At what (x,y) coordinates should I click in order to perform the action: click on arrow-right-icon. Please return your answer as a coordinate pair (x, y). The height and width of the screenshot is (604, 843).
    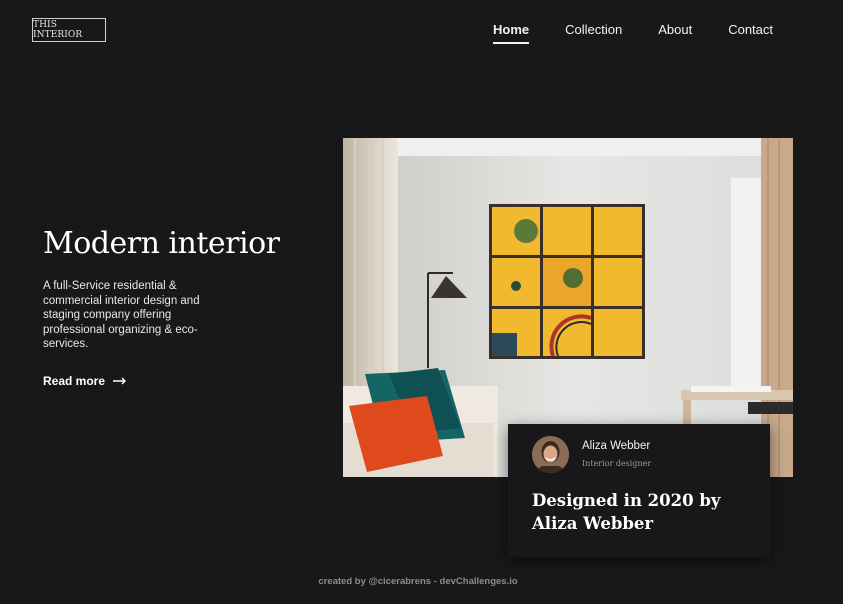
    Looking at the image, I should click on (120, 381).